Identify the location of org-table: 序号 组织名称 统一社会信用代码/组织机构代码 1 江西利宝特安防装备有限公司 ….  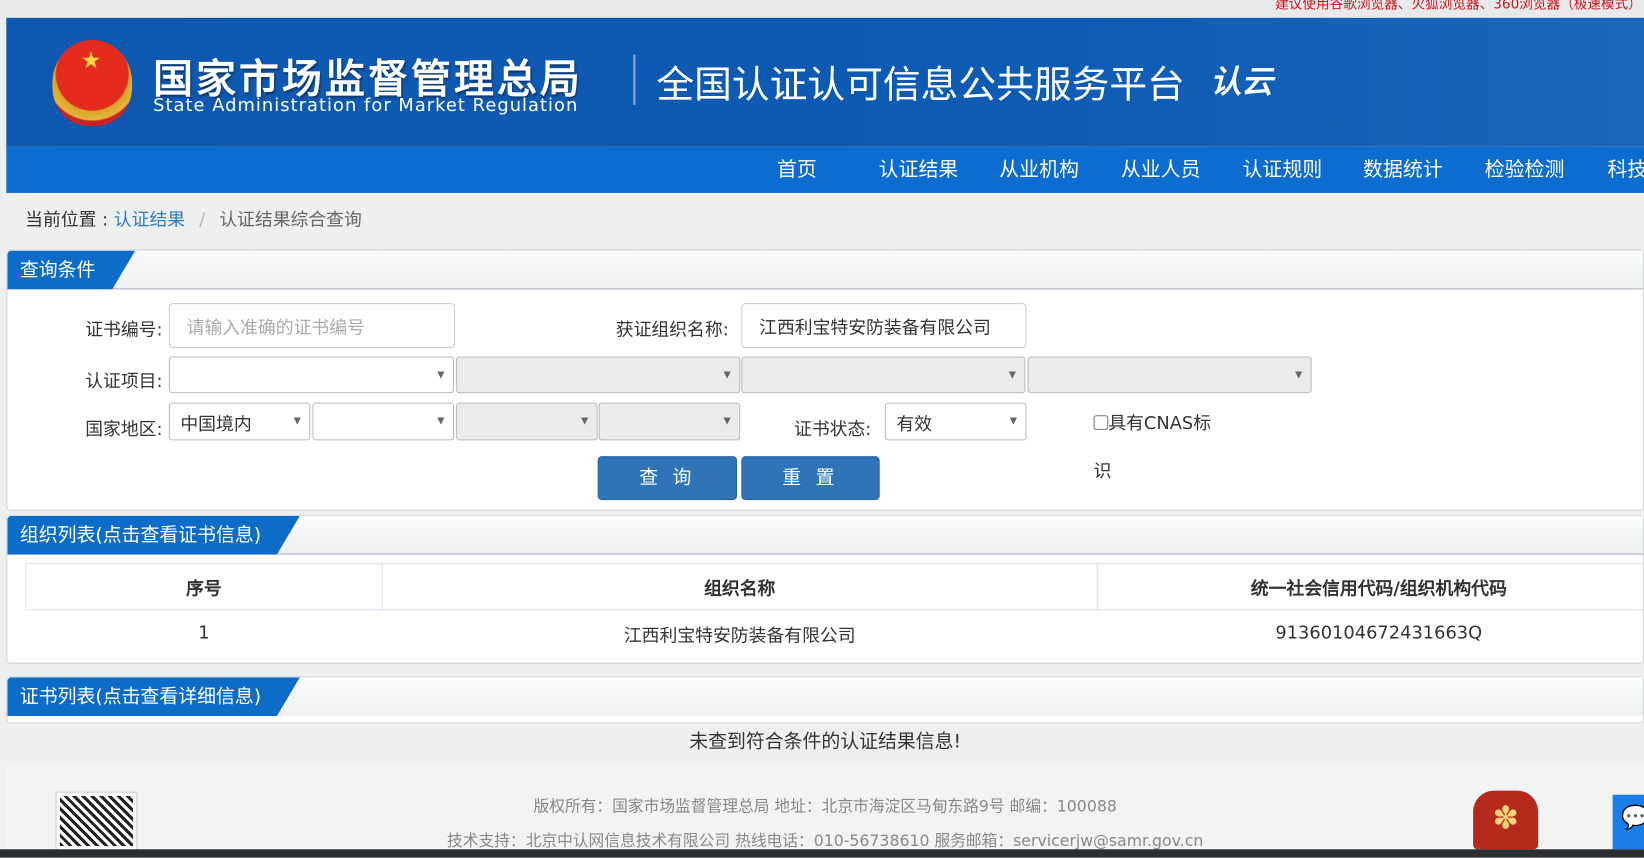
(834, 610).